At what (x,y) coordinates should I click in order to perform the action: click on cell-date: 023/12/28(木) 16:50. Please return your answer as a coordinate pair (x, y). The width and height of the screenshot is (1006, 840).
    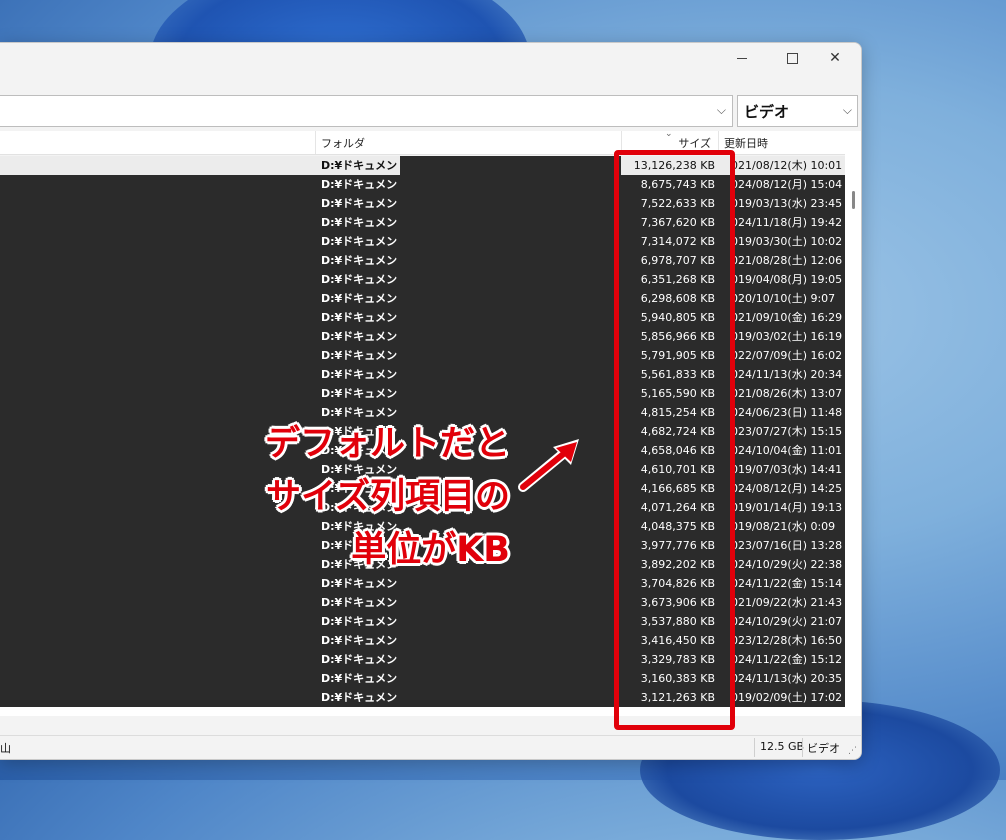
    Looking at the image, I should click on (787, 640).